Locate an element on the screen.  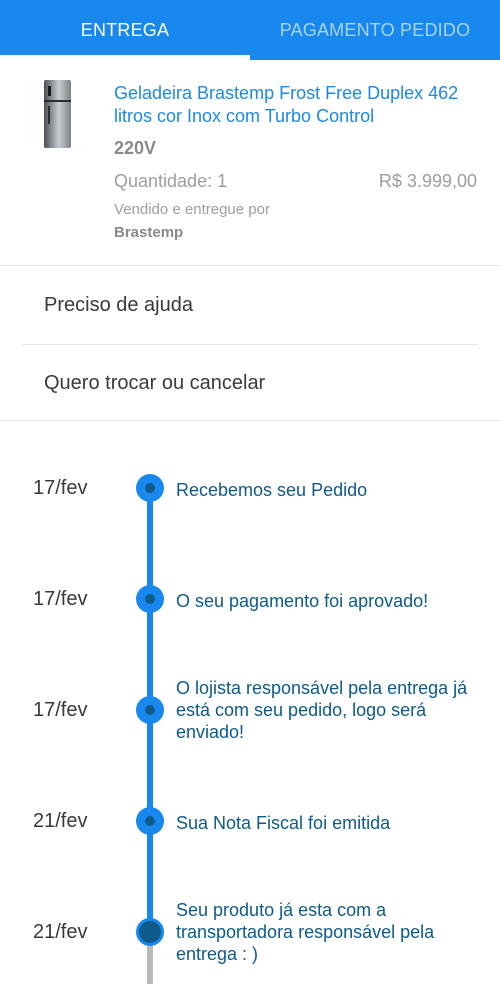
product-price: R$ 3.999,00 is located at coordinates (427, 181).